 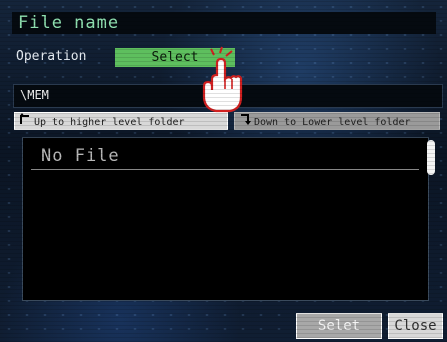 What do you see at coordinates (51, 56) in the screenshot?
I see `operation-label: Operation` at bounding box center [51, 56].